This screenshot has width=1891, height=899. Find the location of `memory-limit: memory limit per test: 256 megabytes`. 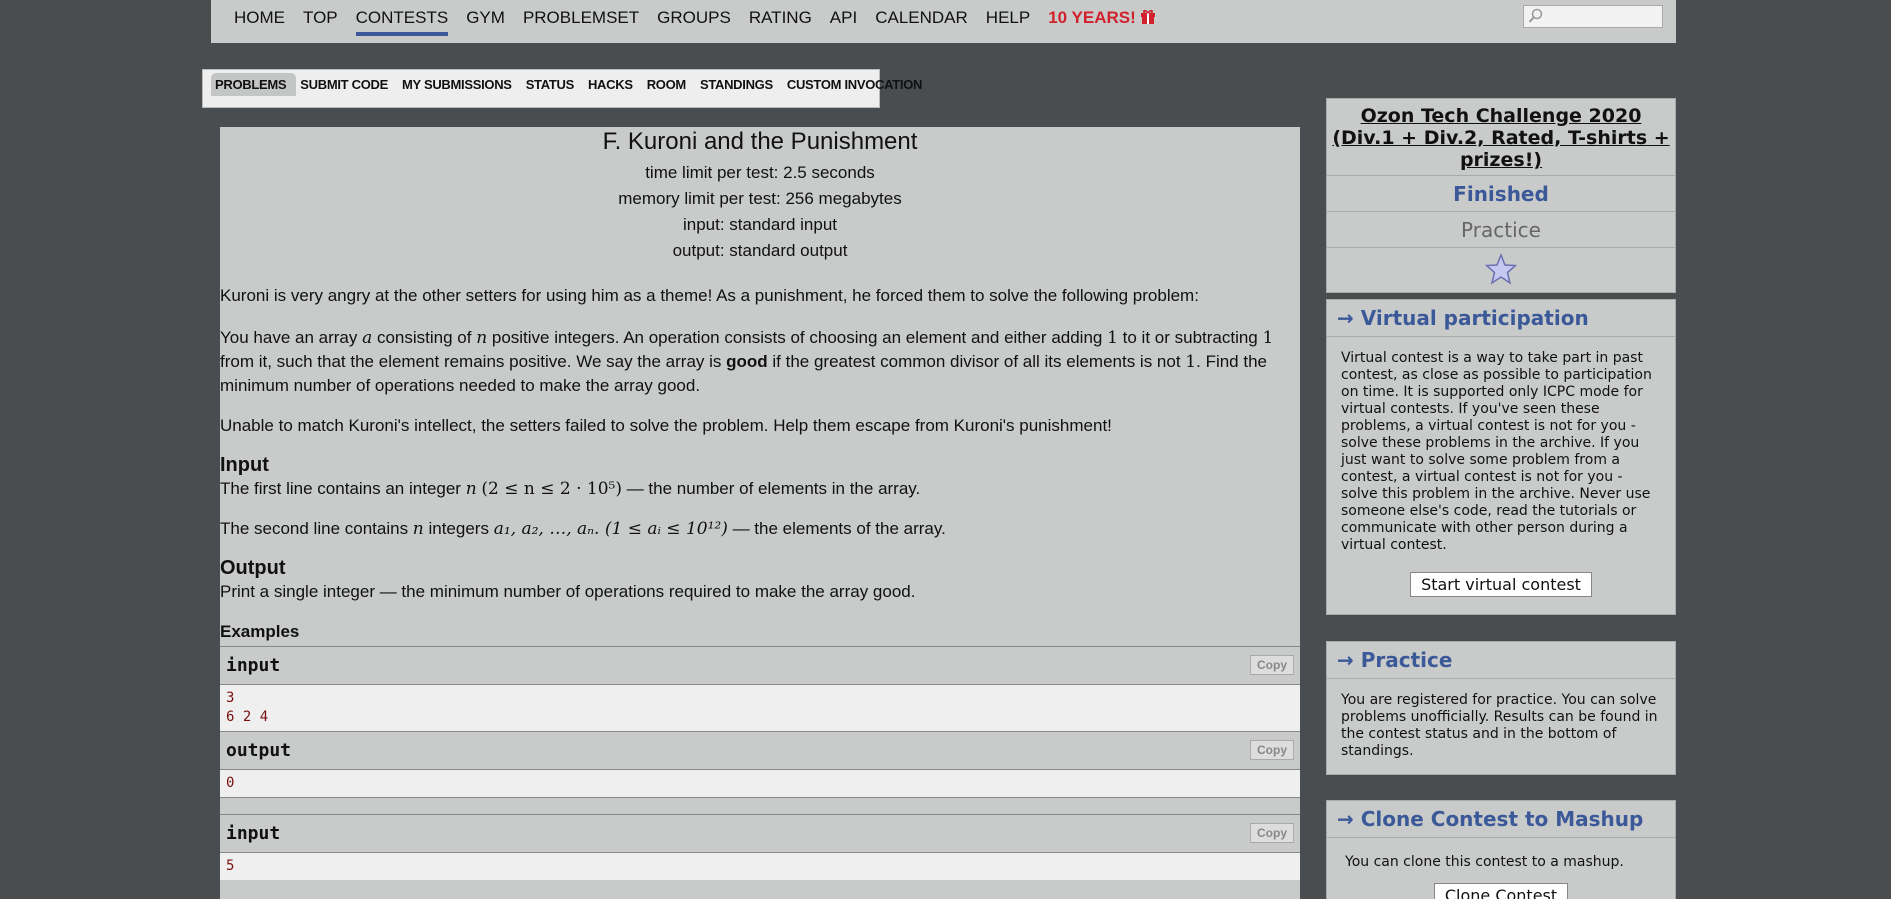

memory-limit: memory limit per test: 256 megabytes is located at coordinates (760, 198).